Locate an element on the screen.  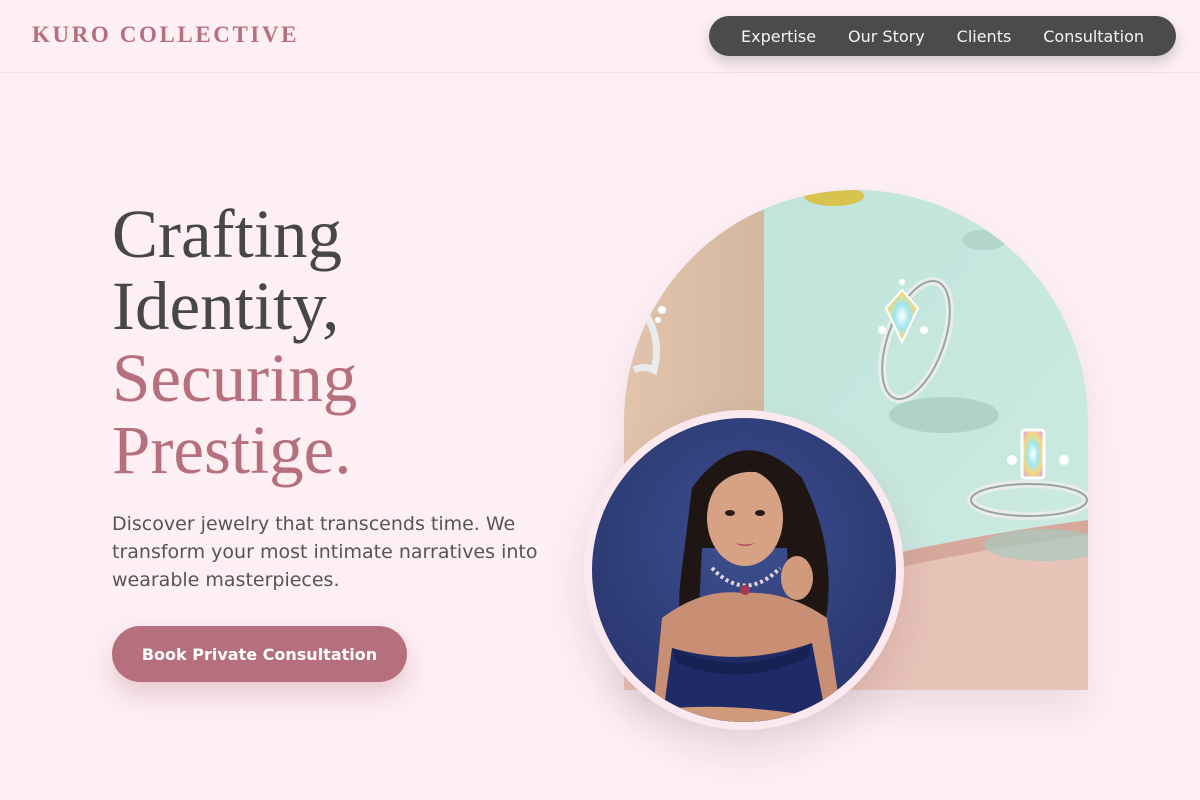
main-nav: Expertise Our Story Clients Consultation is located at coordinates (942, 36).